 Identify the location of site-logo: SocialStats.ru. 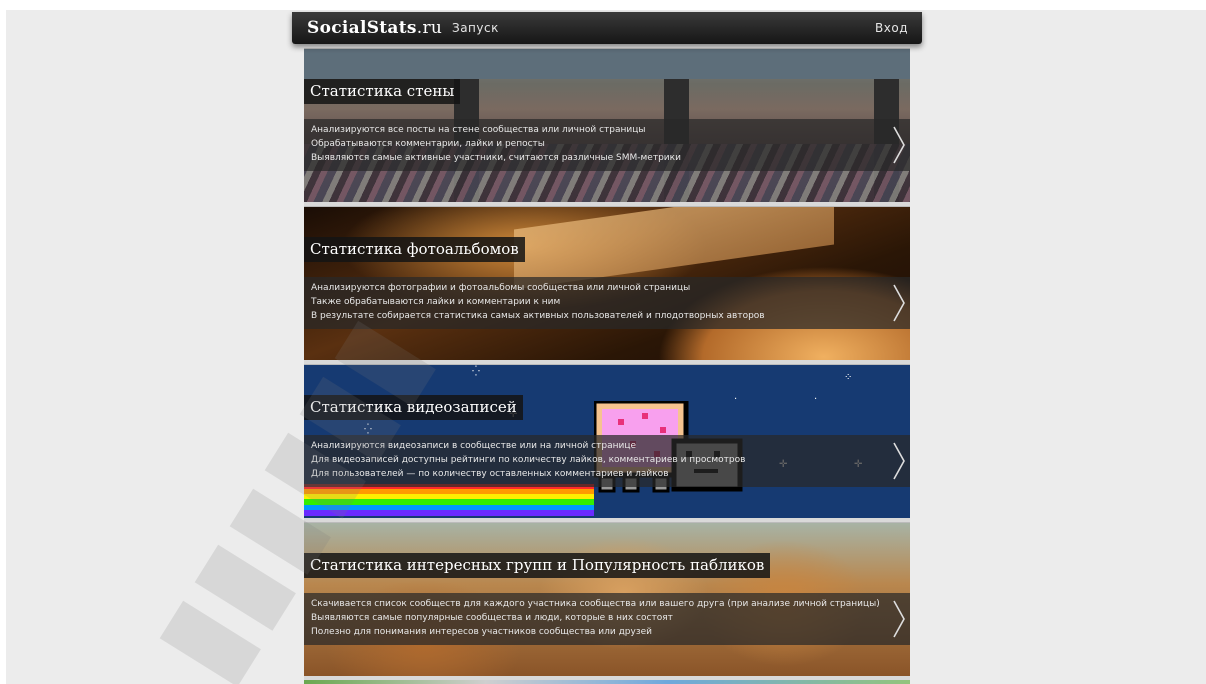
(374, 28).